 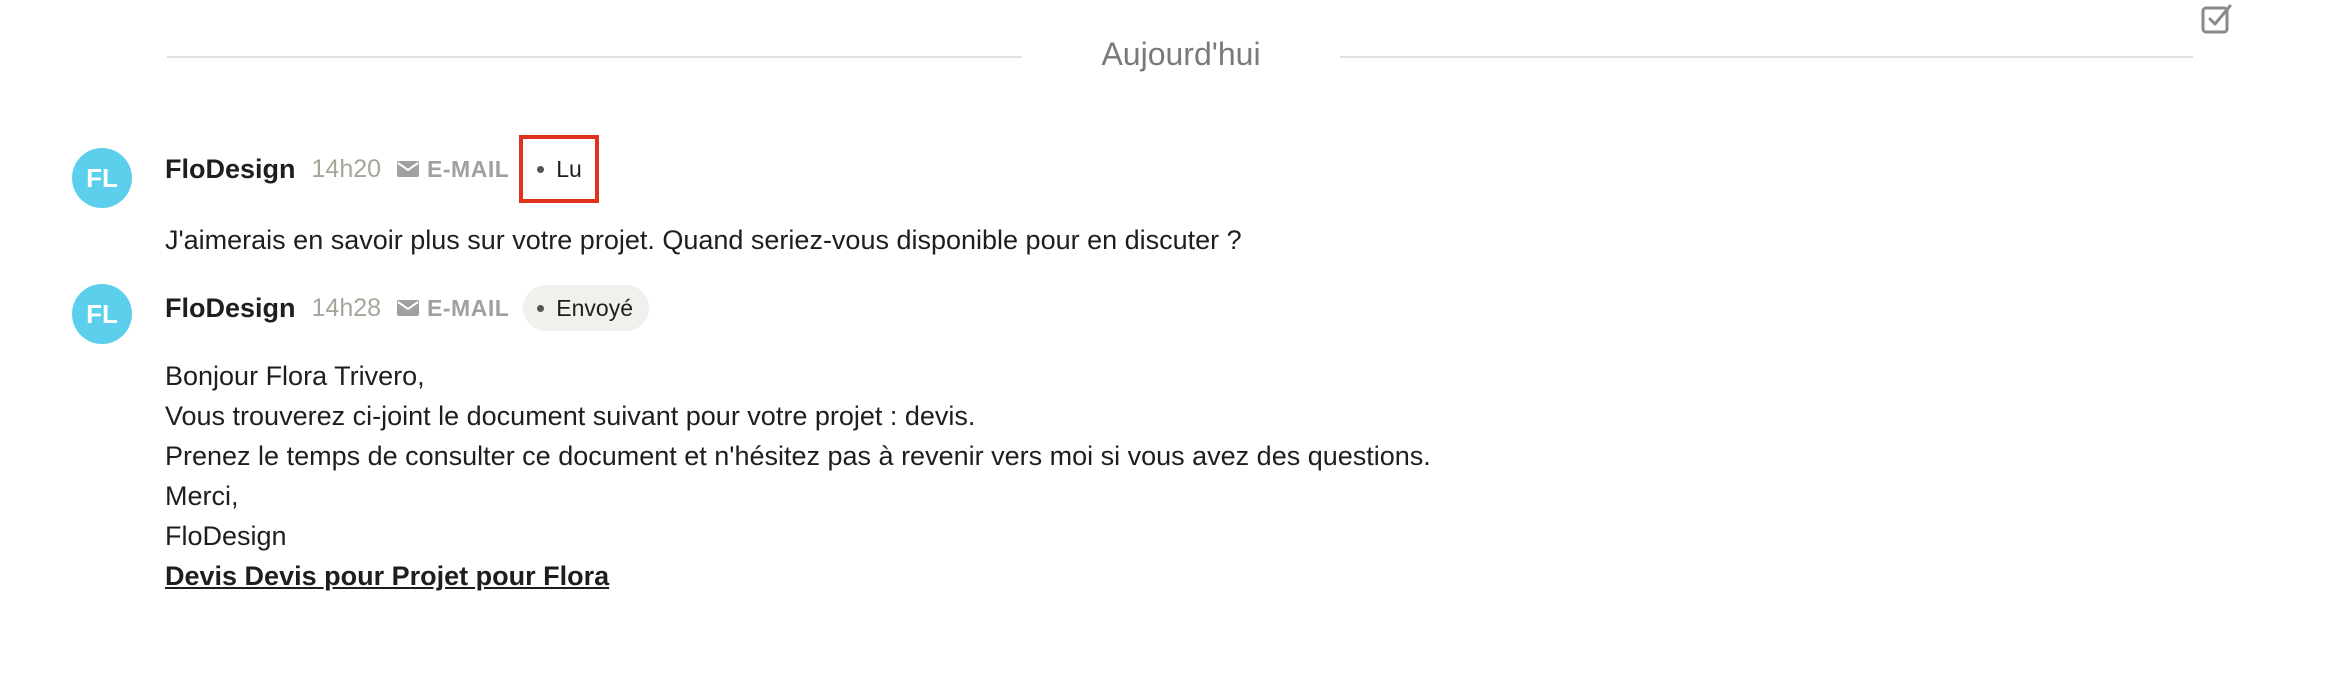 What do you see at coordinates (569, 168) in the screenshot?
I see `status-text: Lu` at bounding box center [569, 168].